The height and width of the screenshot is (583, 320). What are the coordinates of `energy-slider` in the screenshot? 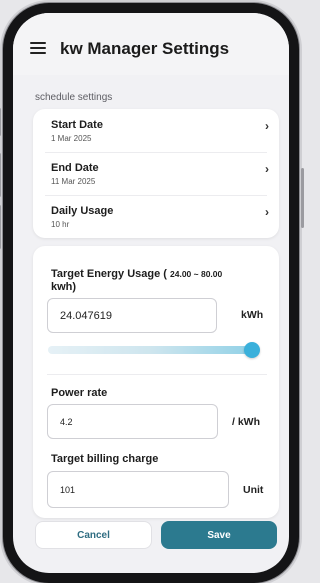 It's located at (154, 350).